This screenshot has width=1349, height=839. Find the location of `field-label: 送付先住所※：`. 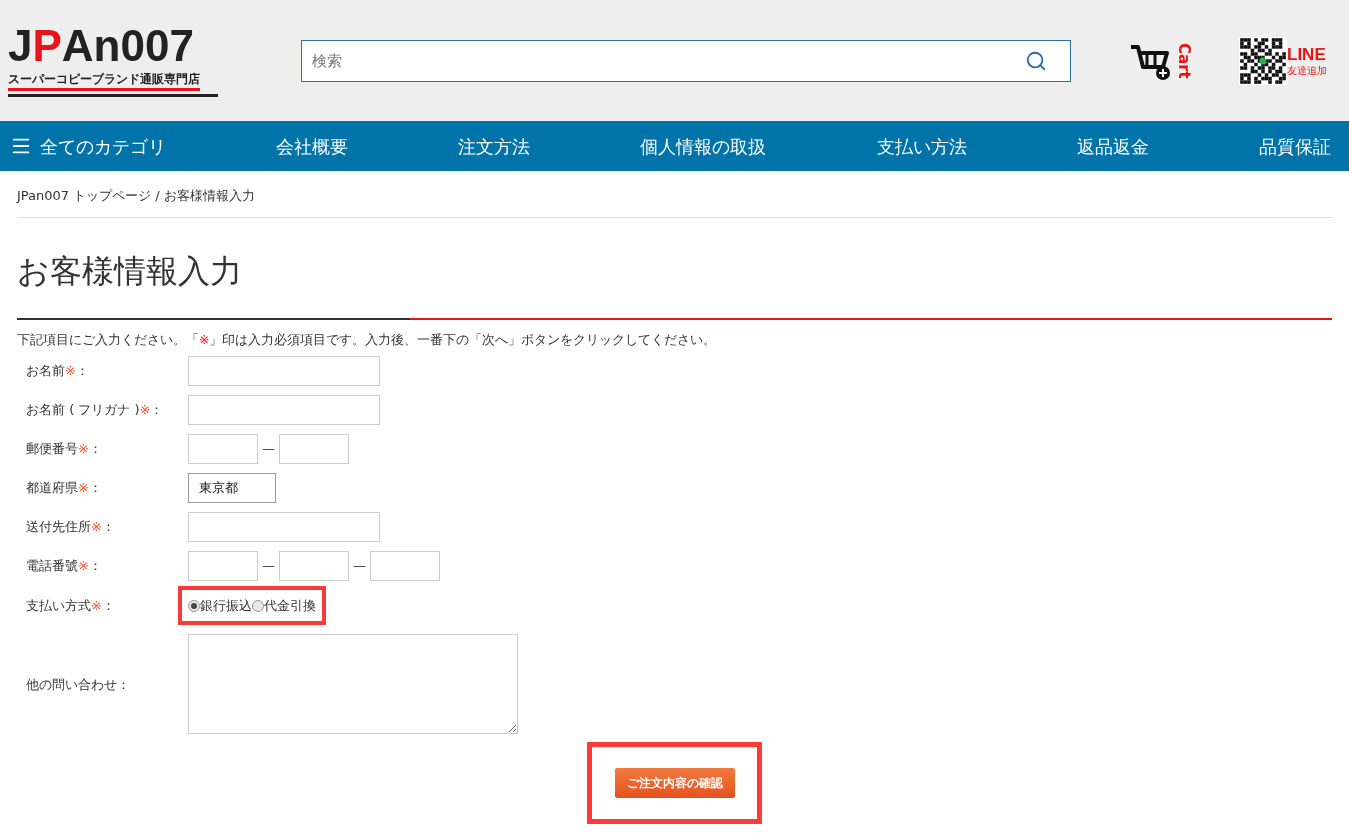

field-label: 送付先住所※： is located at coordinates (70, 527).